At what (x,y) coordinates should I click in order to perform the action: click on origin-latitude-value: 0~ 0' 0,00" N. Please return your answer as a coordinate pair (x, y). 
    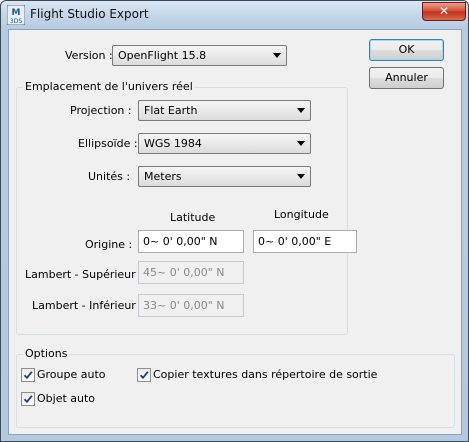
    Looking at the image, I should click on (180, 241).